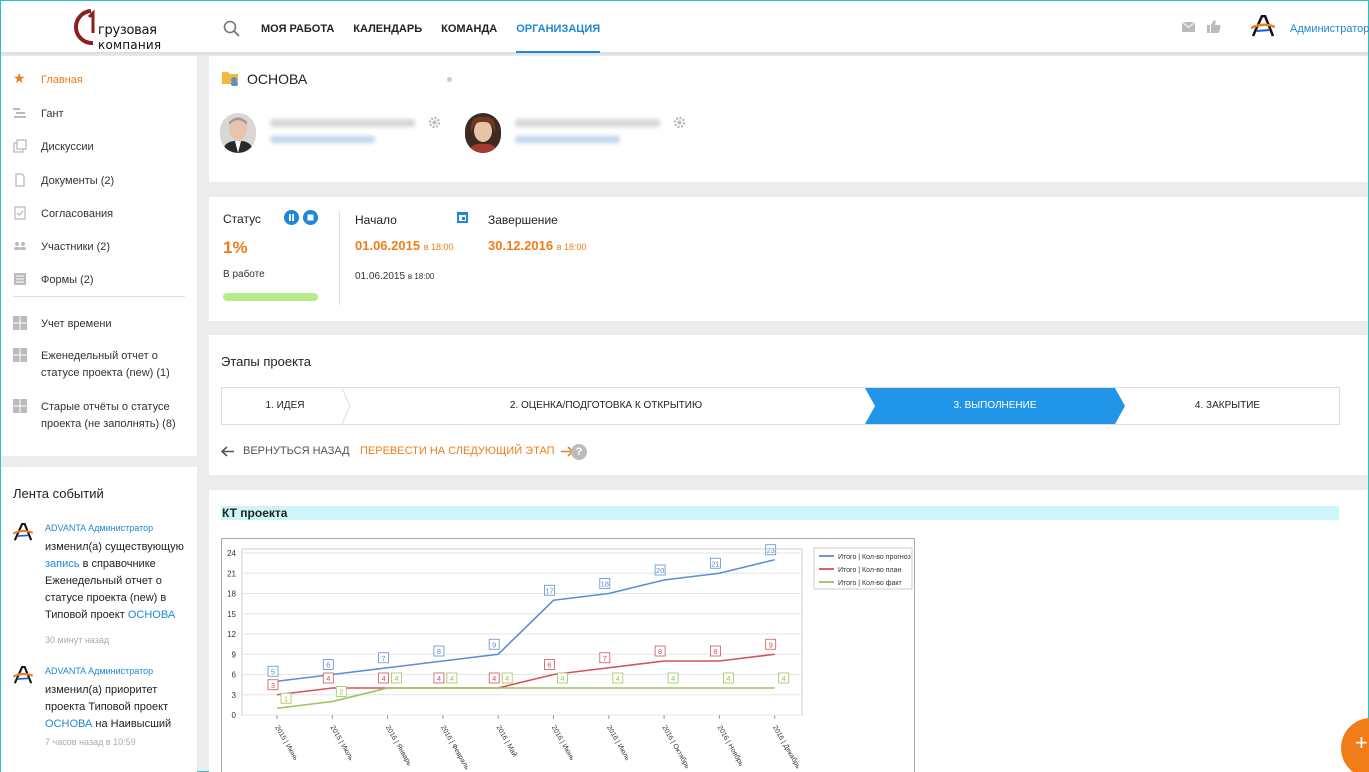 Image resolution: width=1369 pixels, height=772 pixels. What do you see at coordinates (388, 245) in the screenshot?
I see `start-date-value: 01.06.2015` at bounding box center [388, 245].